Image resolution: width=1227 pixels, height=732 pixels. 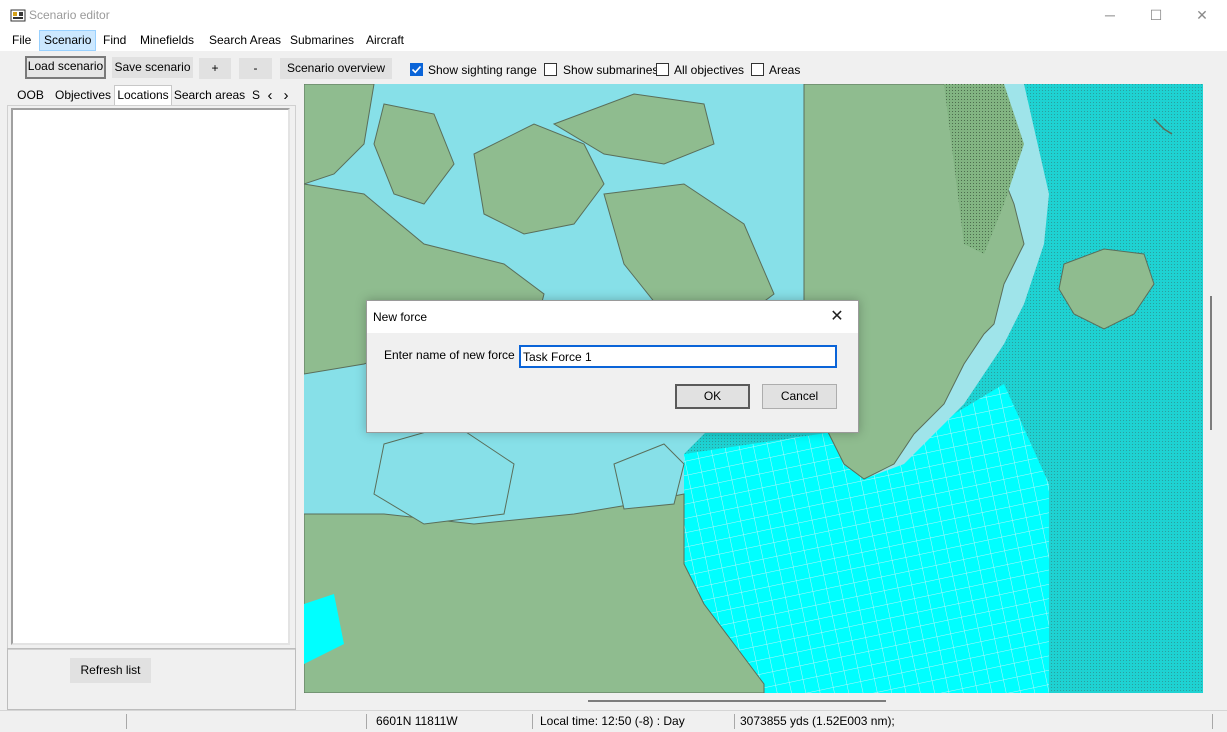 I want to click on force-name-input, so click(x=678, y=356).